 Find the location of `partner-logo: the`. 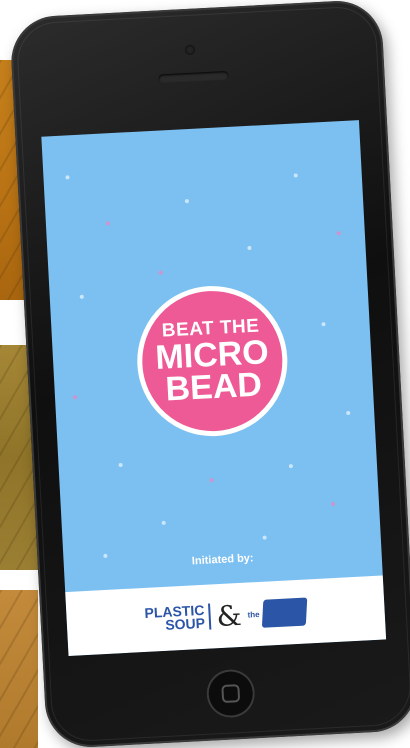

partner-logo: the is located at coordinates (277, 613).